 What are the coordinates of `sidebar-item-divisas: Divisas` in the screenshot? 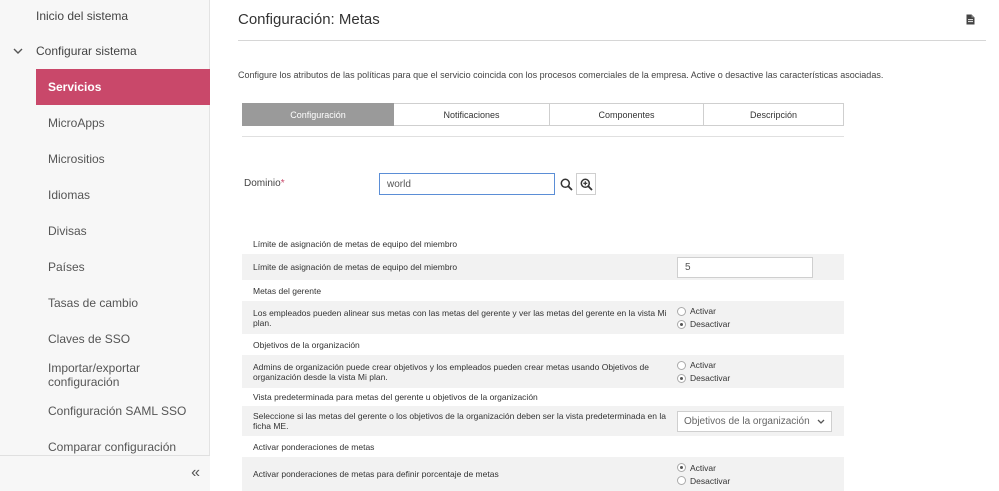 It's located at (123, 231).